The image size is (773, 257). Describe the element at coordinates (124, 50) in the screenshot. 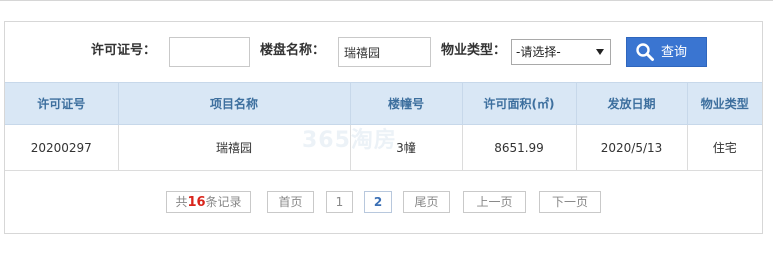

I see `permit-label: 许可证号：` at that location.